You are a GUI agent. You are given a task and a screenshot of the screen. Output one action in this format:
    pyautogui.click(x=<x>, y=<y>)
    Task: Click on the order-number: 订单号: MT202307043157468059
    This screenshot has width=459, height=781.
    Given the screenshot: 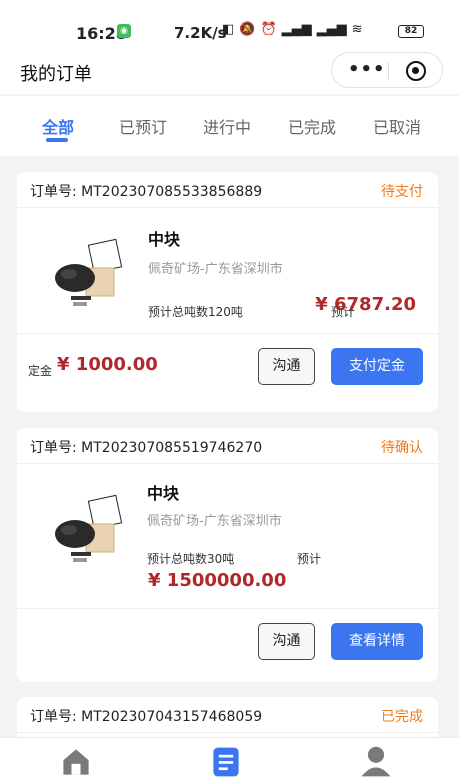 What is the action you would take?
    pyautogui.click(x=146, y=717)
    